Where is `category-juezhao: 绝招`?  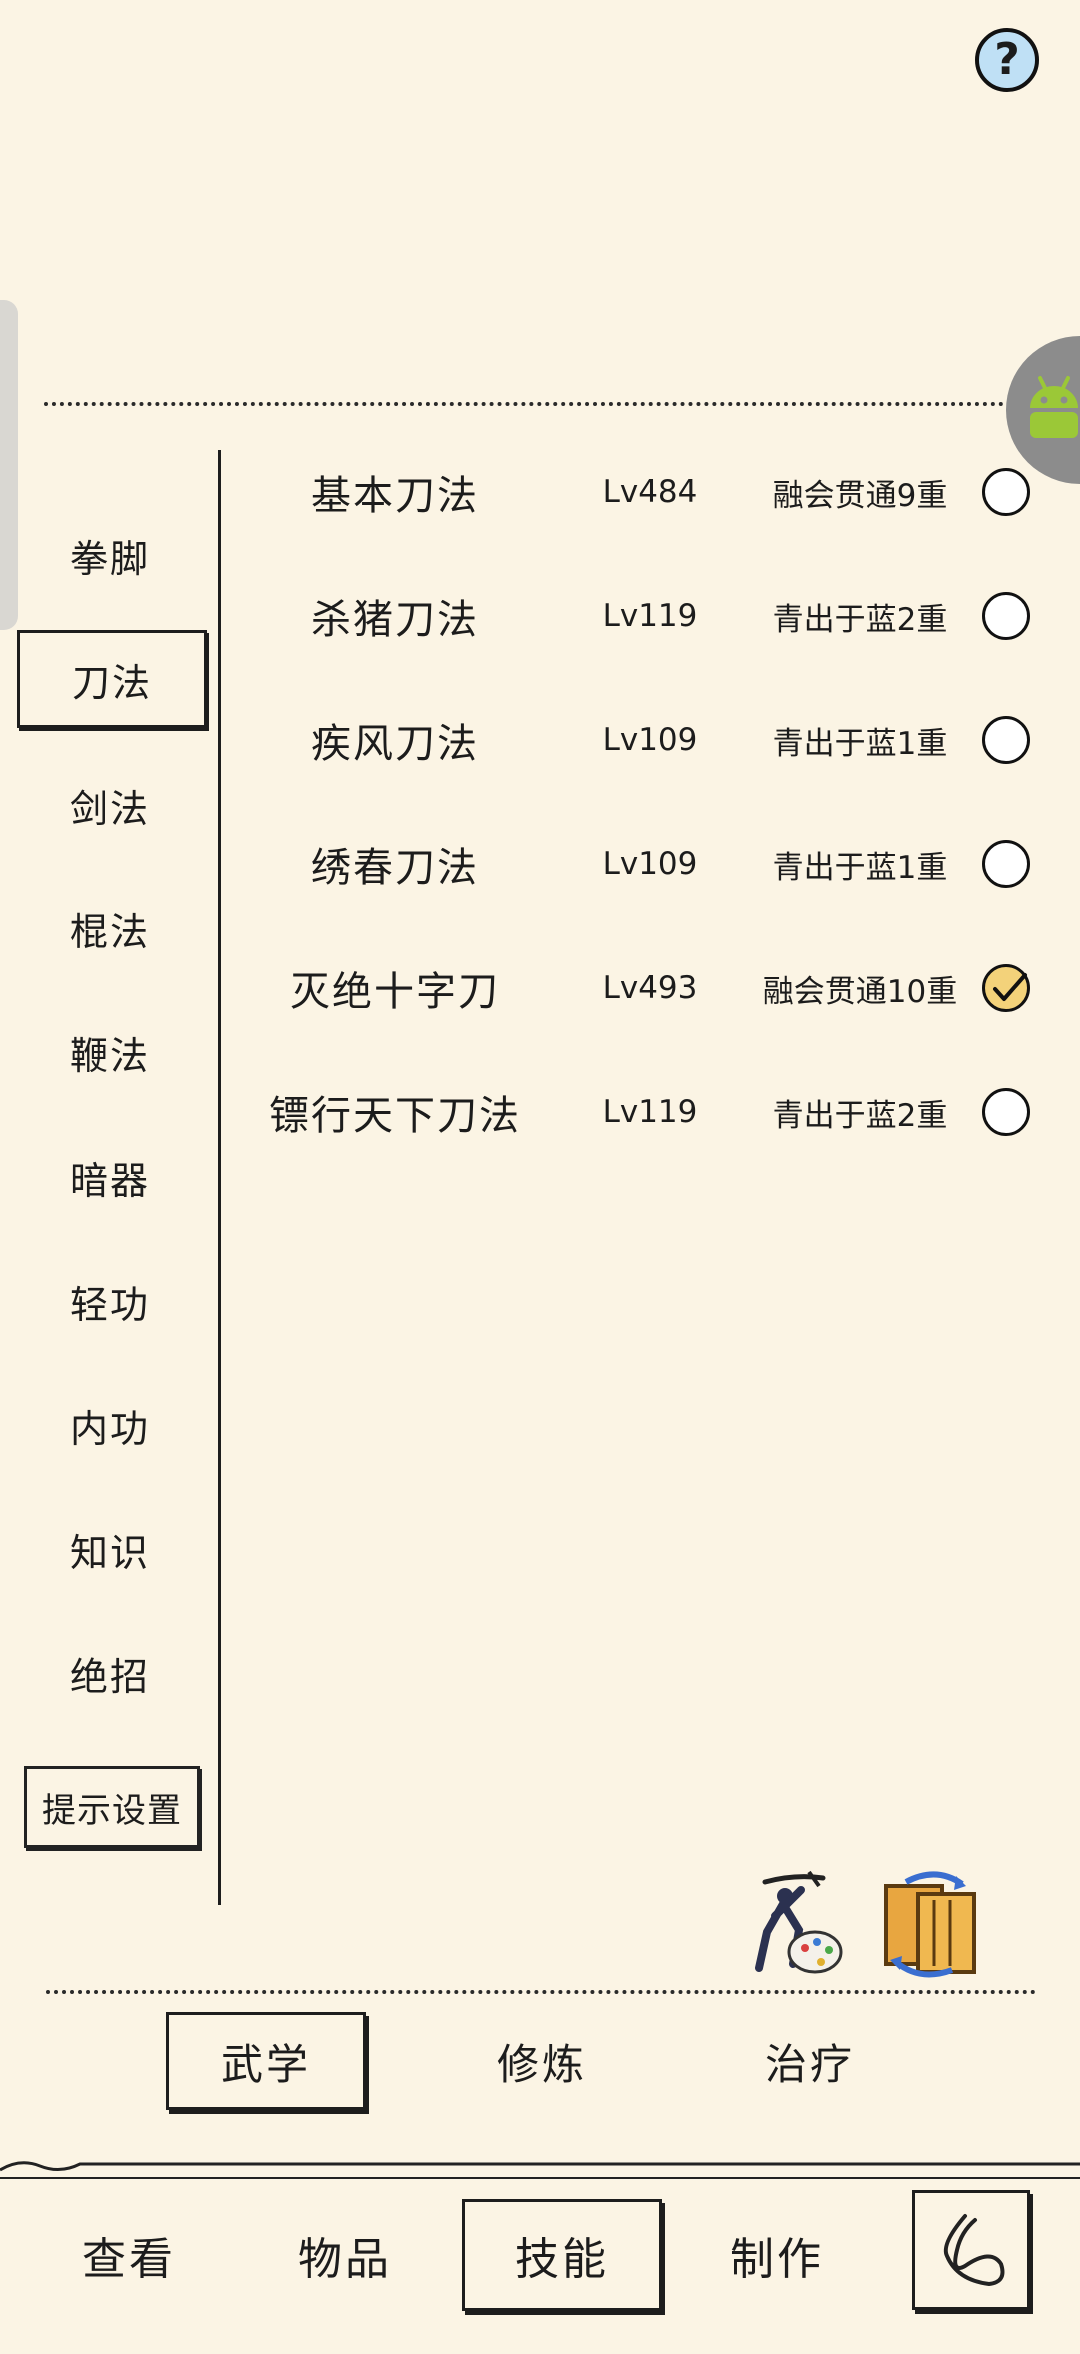
category-juezhao: 绝招 is located at coordinates (110, 1673).